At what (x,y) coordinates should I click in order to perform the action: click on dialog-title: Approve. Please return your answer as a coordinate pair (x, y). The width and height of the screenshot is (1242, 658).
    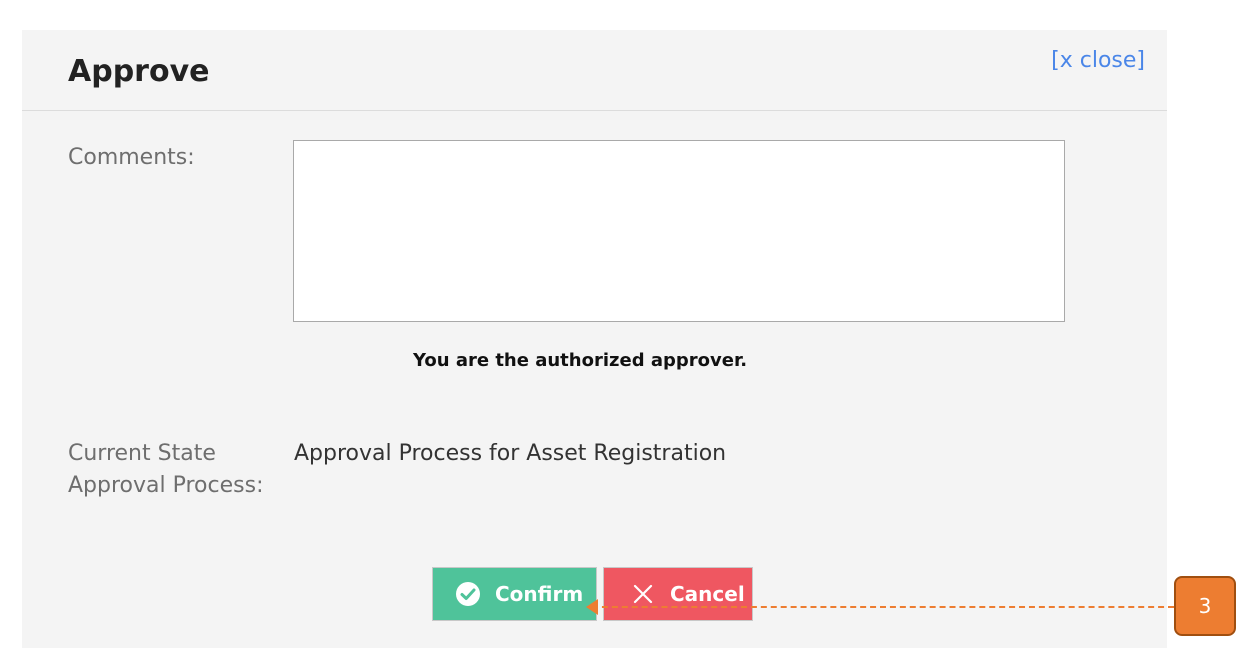
    Looking at the image, I should click on (139, 71).